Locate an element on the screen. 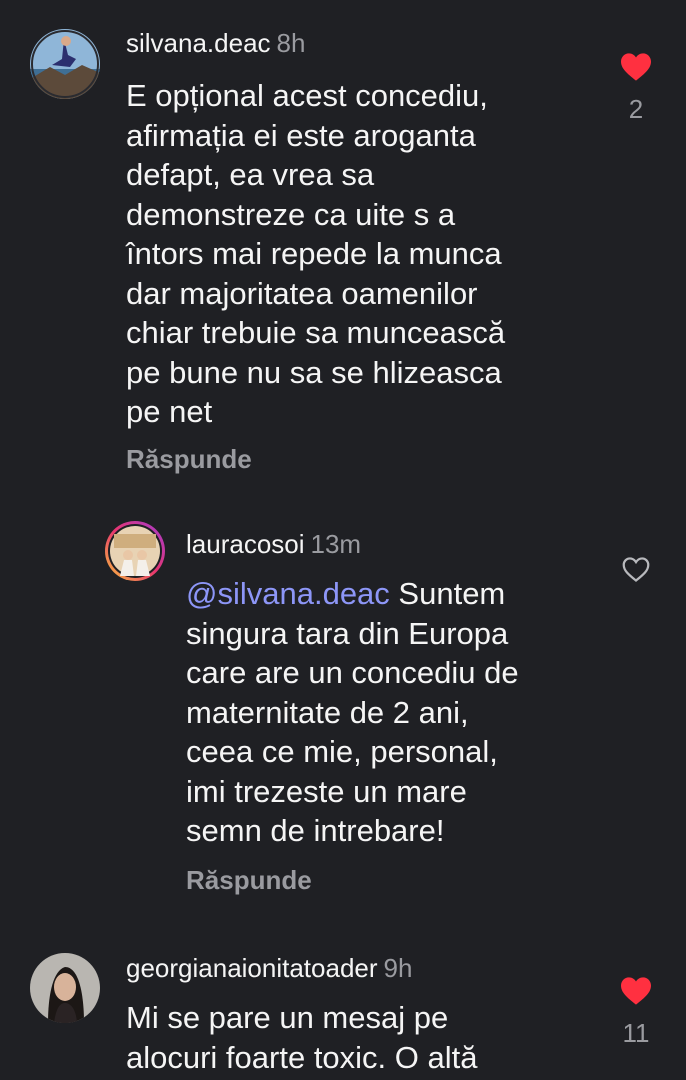 This screenshot has width=686, height=1080. username: silvana.deac is located at coordinates (198, 43).